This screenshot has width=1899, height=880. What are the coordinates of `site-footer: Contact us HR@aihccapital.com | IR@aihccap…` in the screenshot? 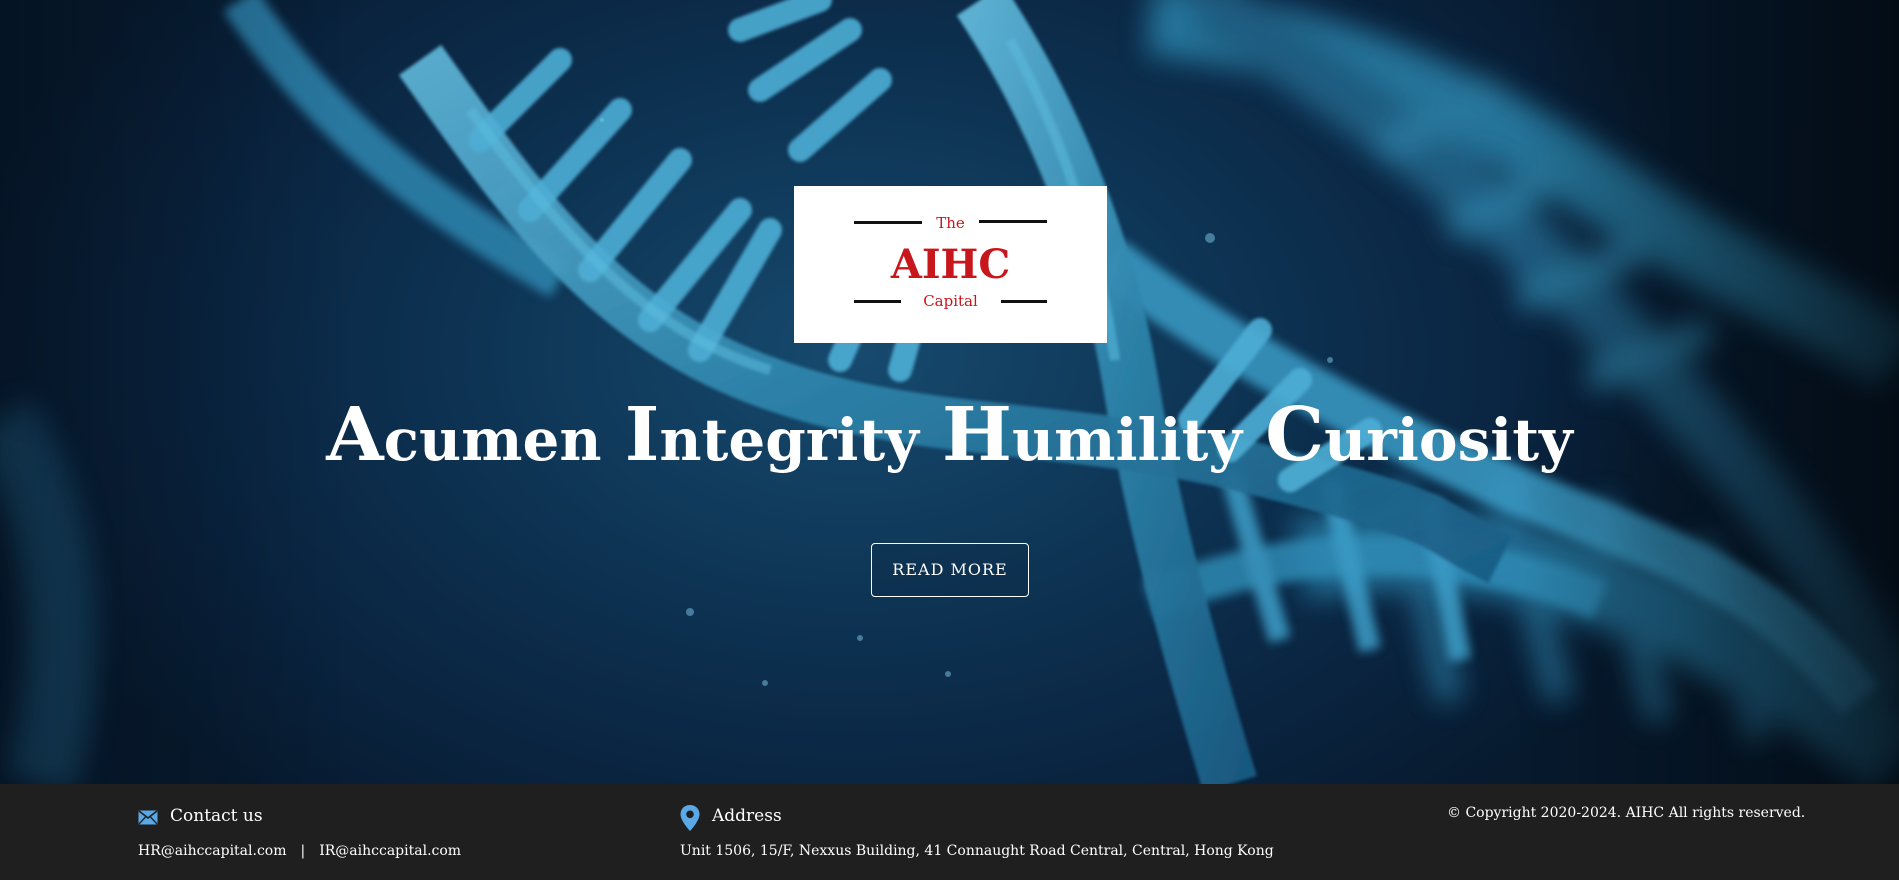 It's located at (949, 832).